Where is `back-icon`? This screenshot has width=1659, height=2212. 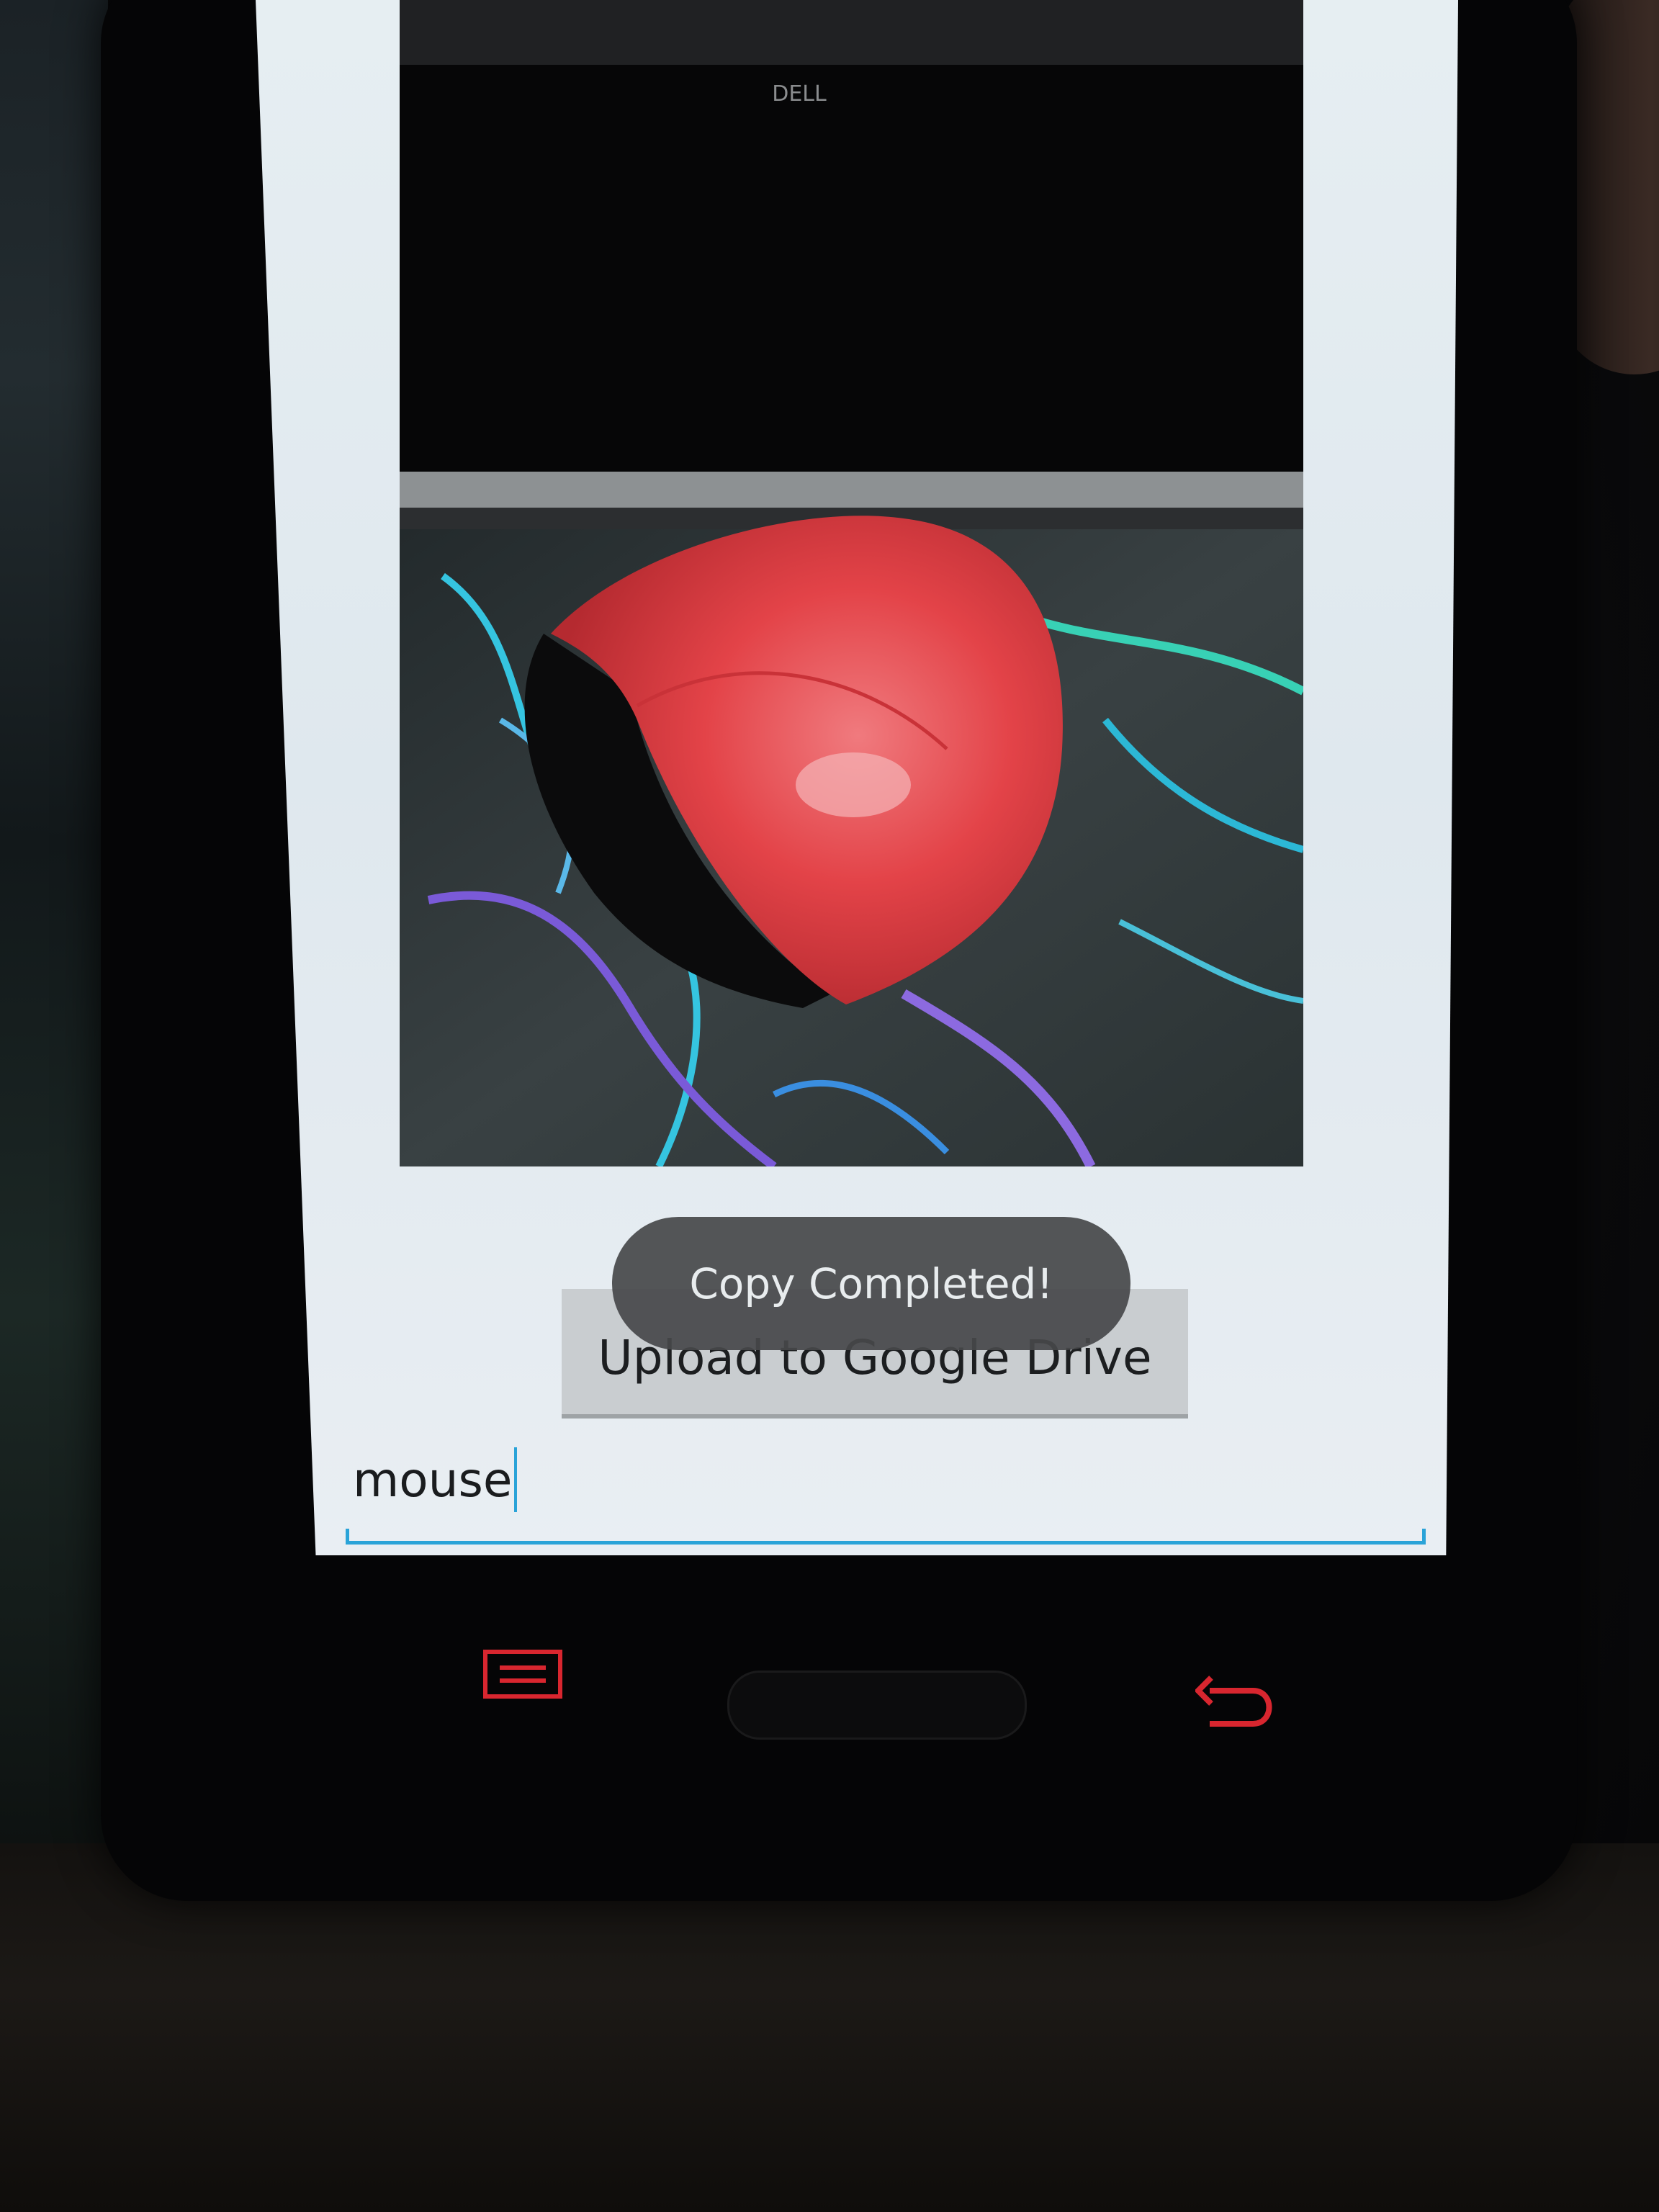 back-icon is located at coordinates (1233, 1701).